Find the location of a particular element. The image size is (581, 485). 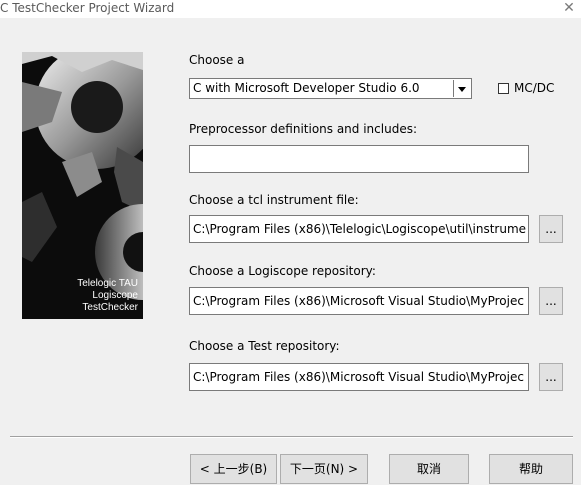

chevron-down-icon is located at coordinates (461, 88).